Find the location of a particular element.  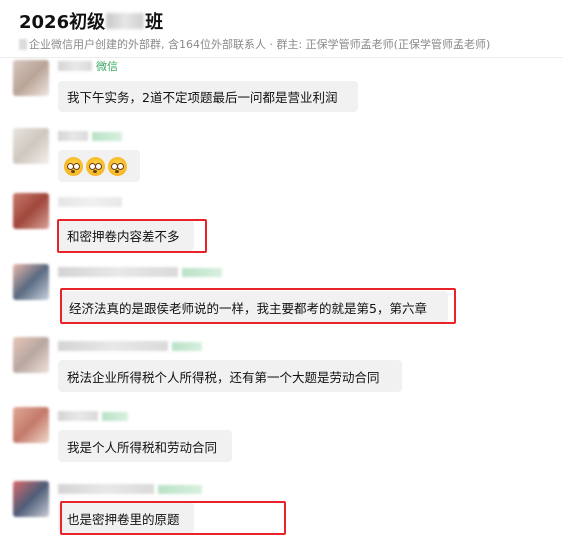

wechat-tag: 微信 is located at coordinates (107, 66).